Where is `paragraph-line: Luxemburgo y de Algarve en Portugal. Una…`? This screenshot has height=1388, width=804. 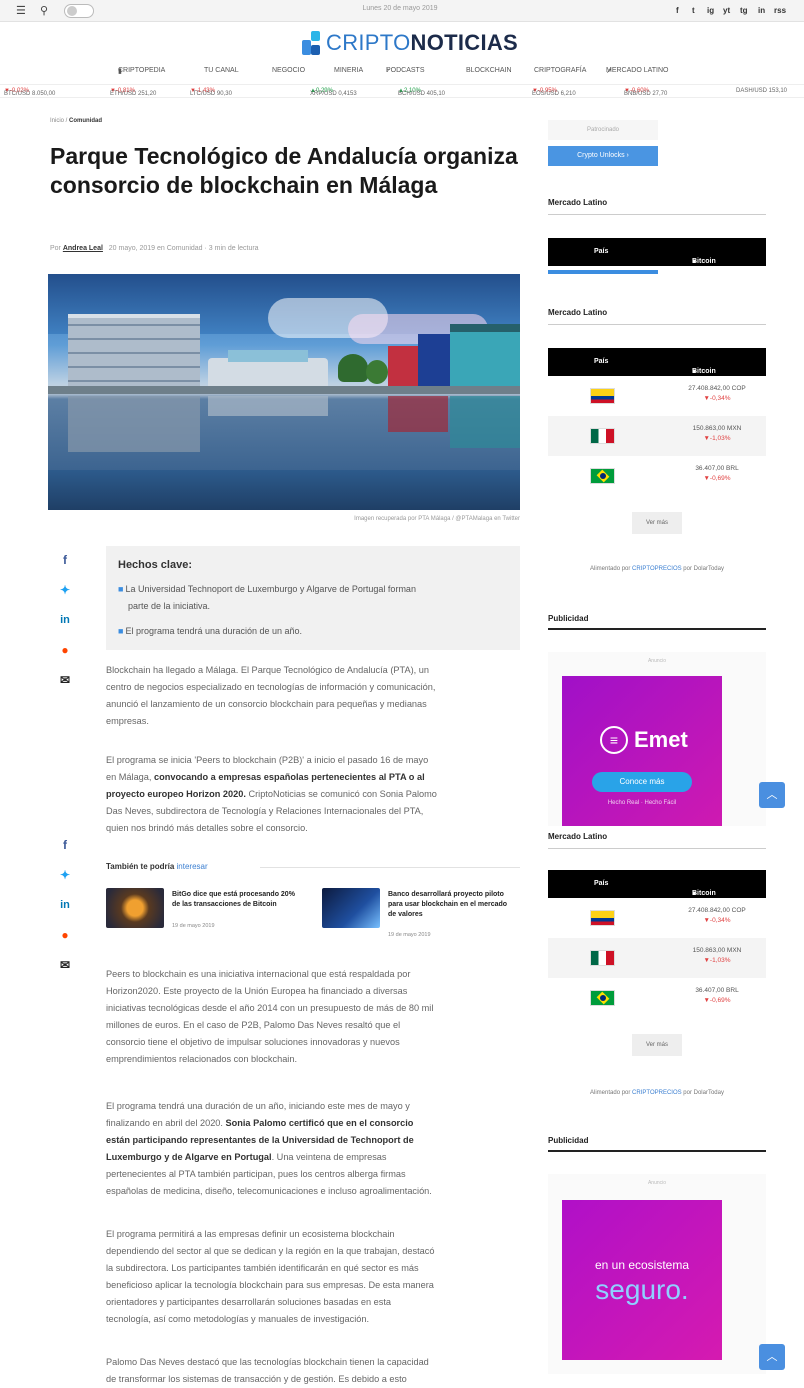 paragraph-line: Luxemburgo y de Algarve en Portugal. Una… is located at coordinates (314, 1157).